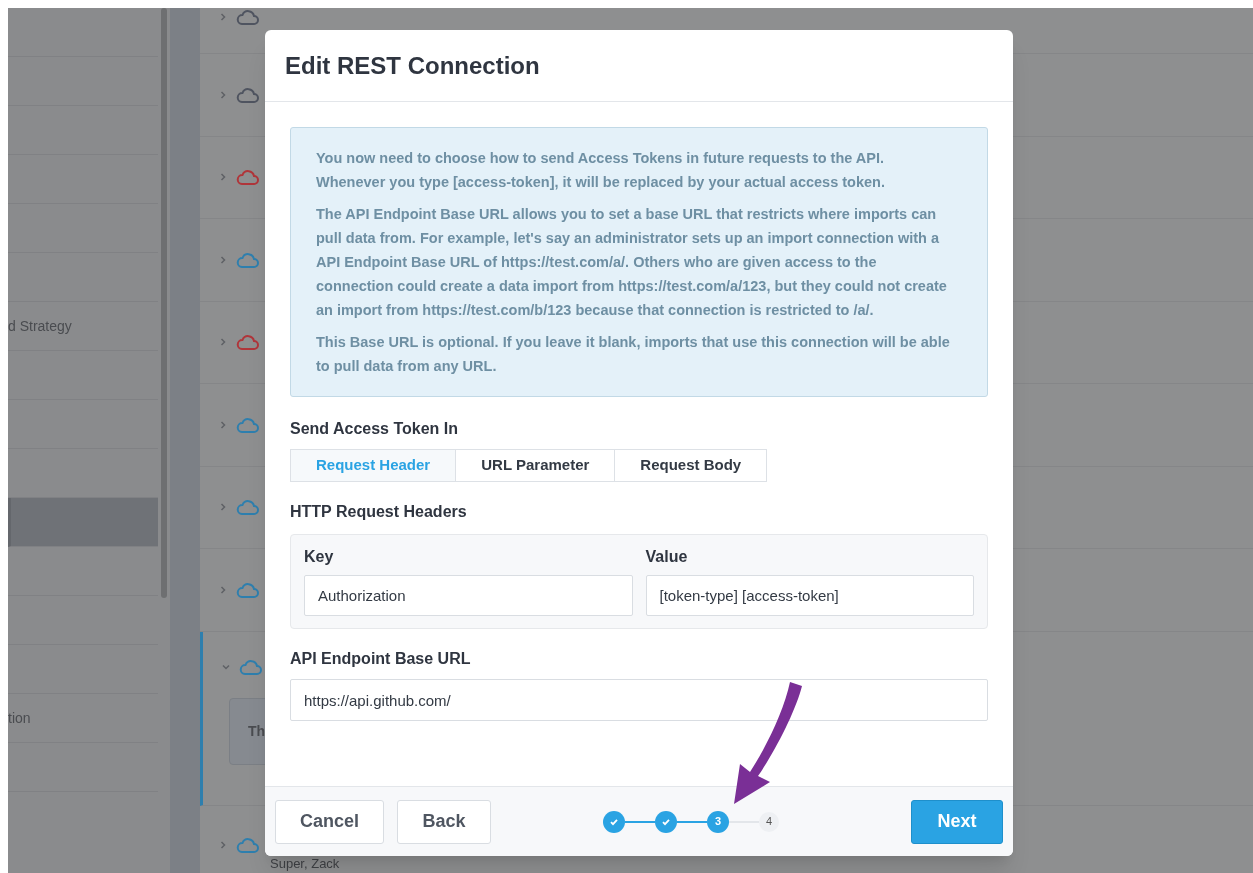  I want to click on token-location-tab: Request Body, so click(691, 465).